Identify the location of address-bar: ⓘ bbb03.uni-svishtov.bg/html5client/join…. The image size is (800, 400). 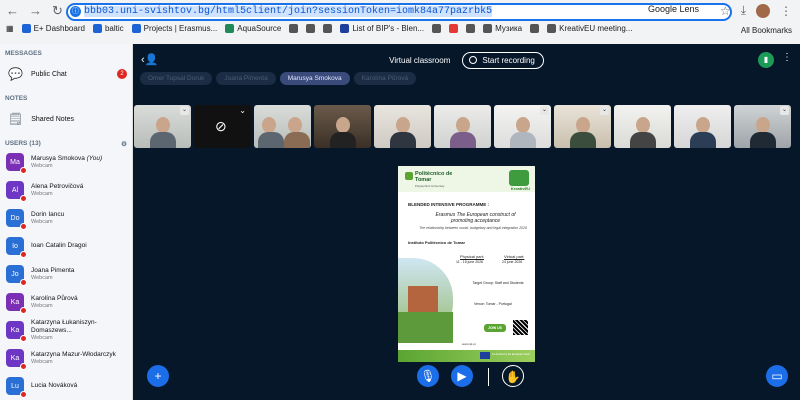
(399, 12).